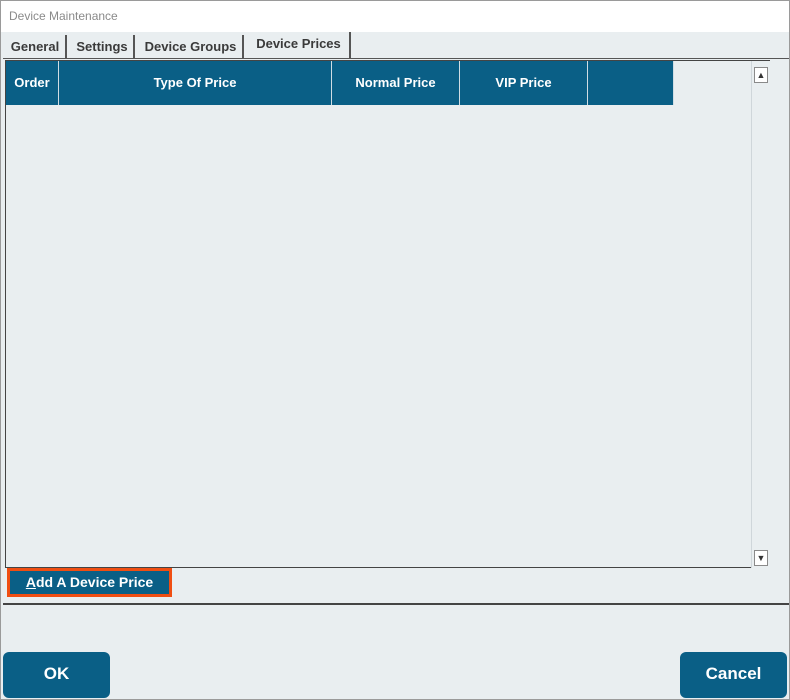  I want to click on tab-general: General, so click(36, 46).